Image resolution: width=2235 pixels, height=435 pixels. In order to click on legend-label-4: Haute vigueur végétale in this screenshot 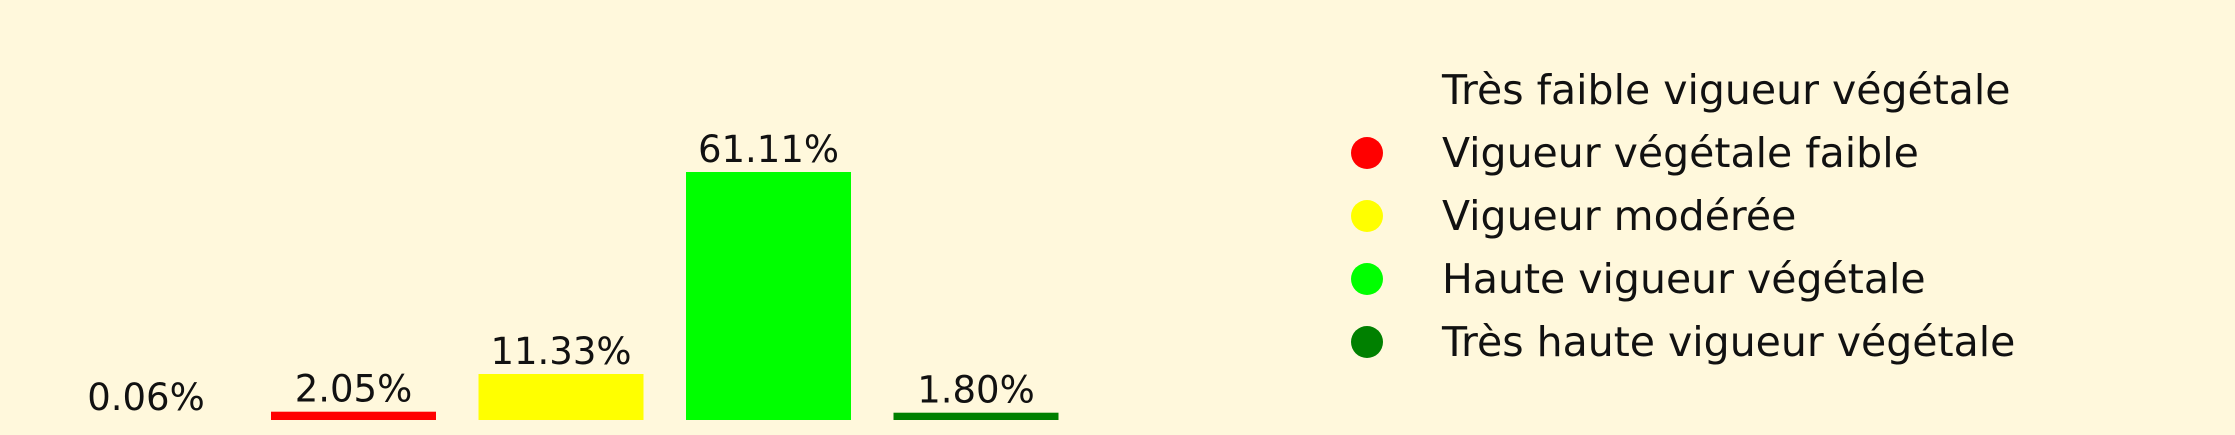, I will do `click(1684, 279)`.